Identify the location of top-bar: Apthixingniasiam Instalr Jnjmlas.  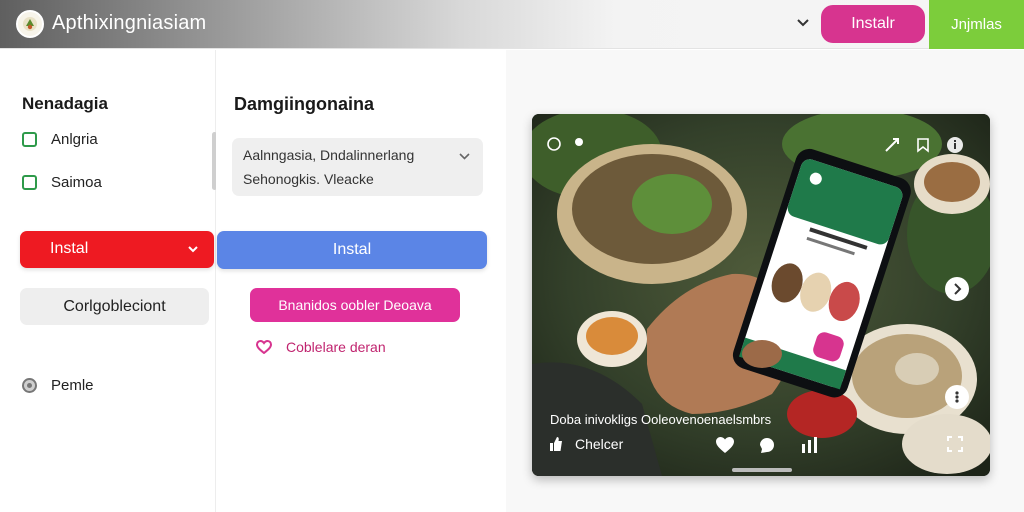
(512, 24).